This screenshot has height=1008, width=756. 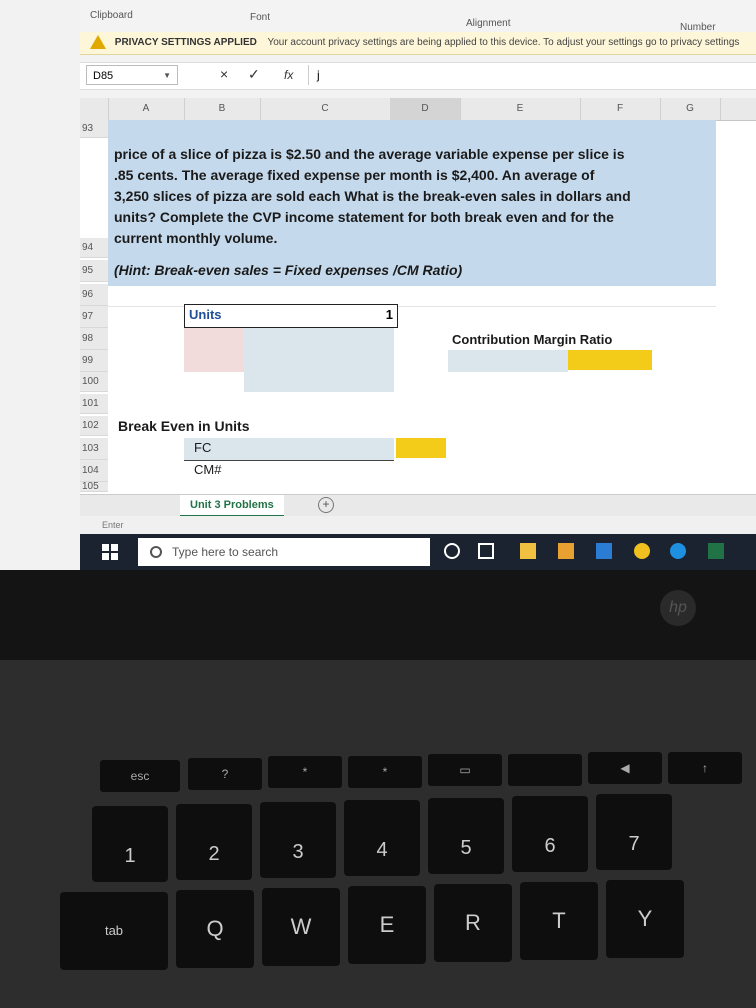 I want to click on f2-key: *, so click(x=305, y=772).